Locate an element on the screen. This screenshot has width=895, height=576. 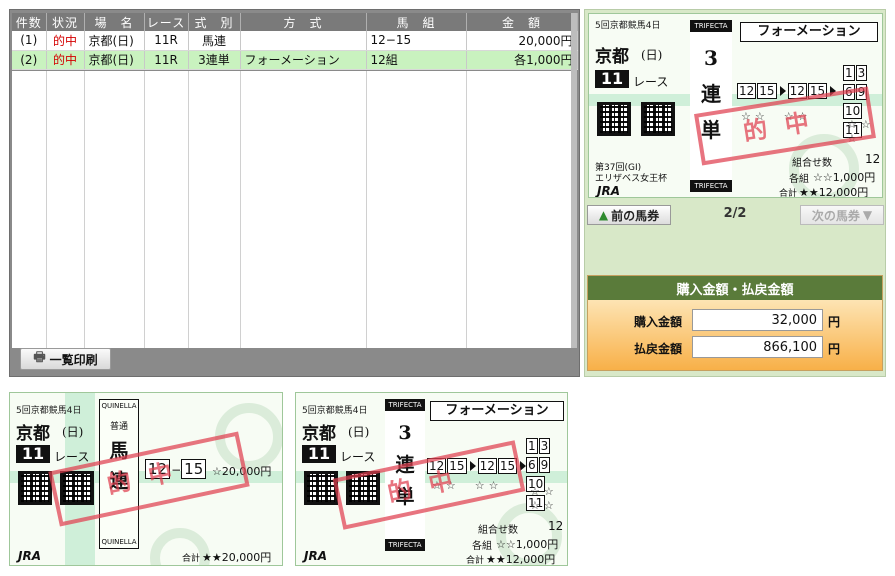
printer-icon: 🖶 is located at coordinates (39, 357).